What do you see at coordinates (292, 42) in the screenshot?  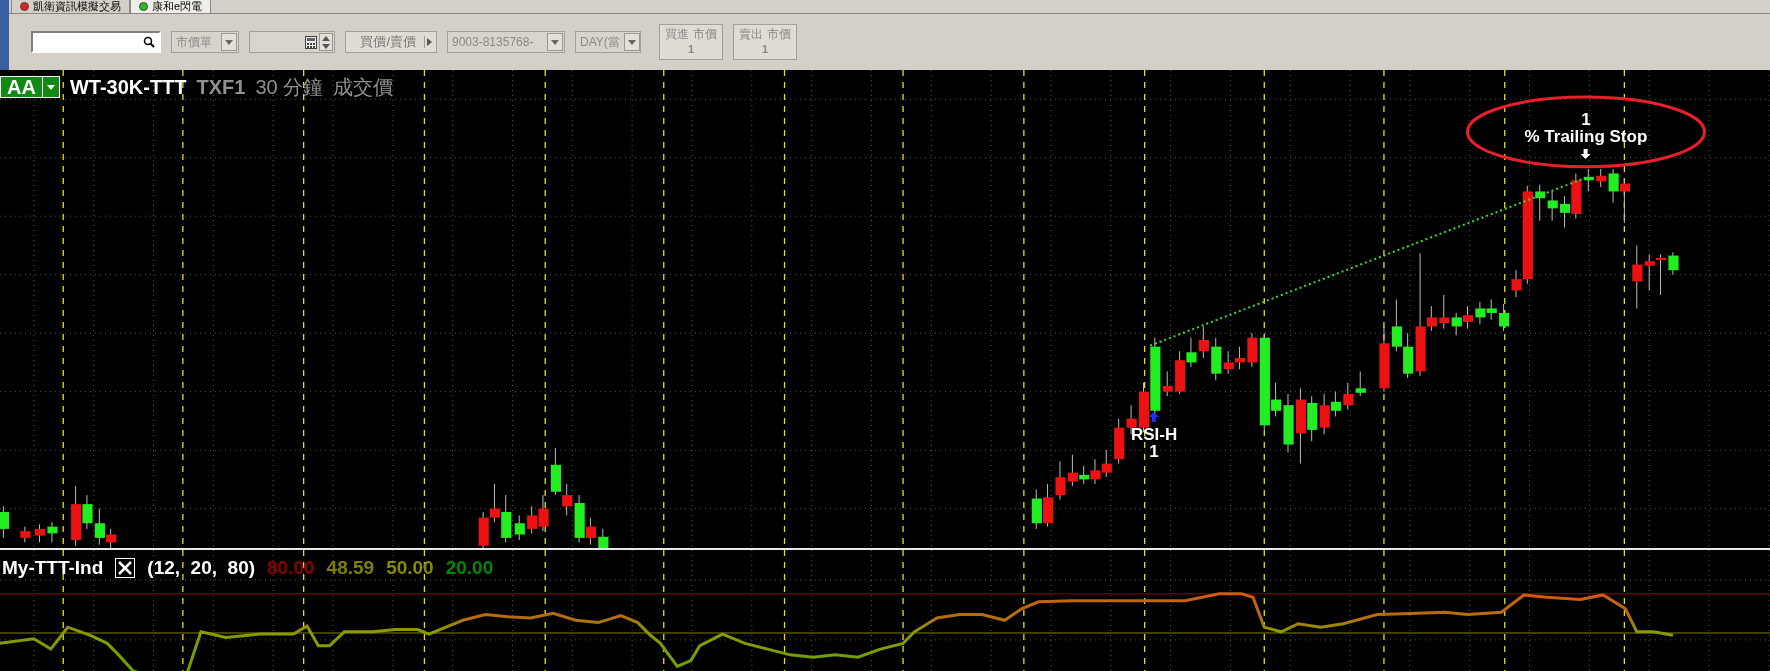 I see `quantity-field` at bounding box center [292, 42].